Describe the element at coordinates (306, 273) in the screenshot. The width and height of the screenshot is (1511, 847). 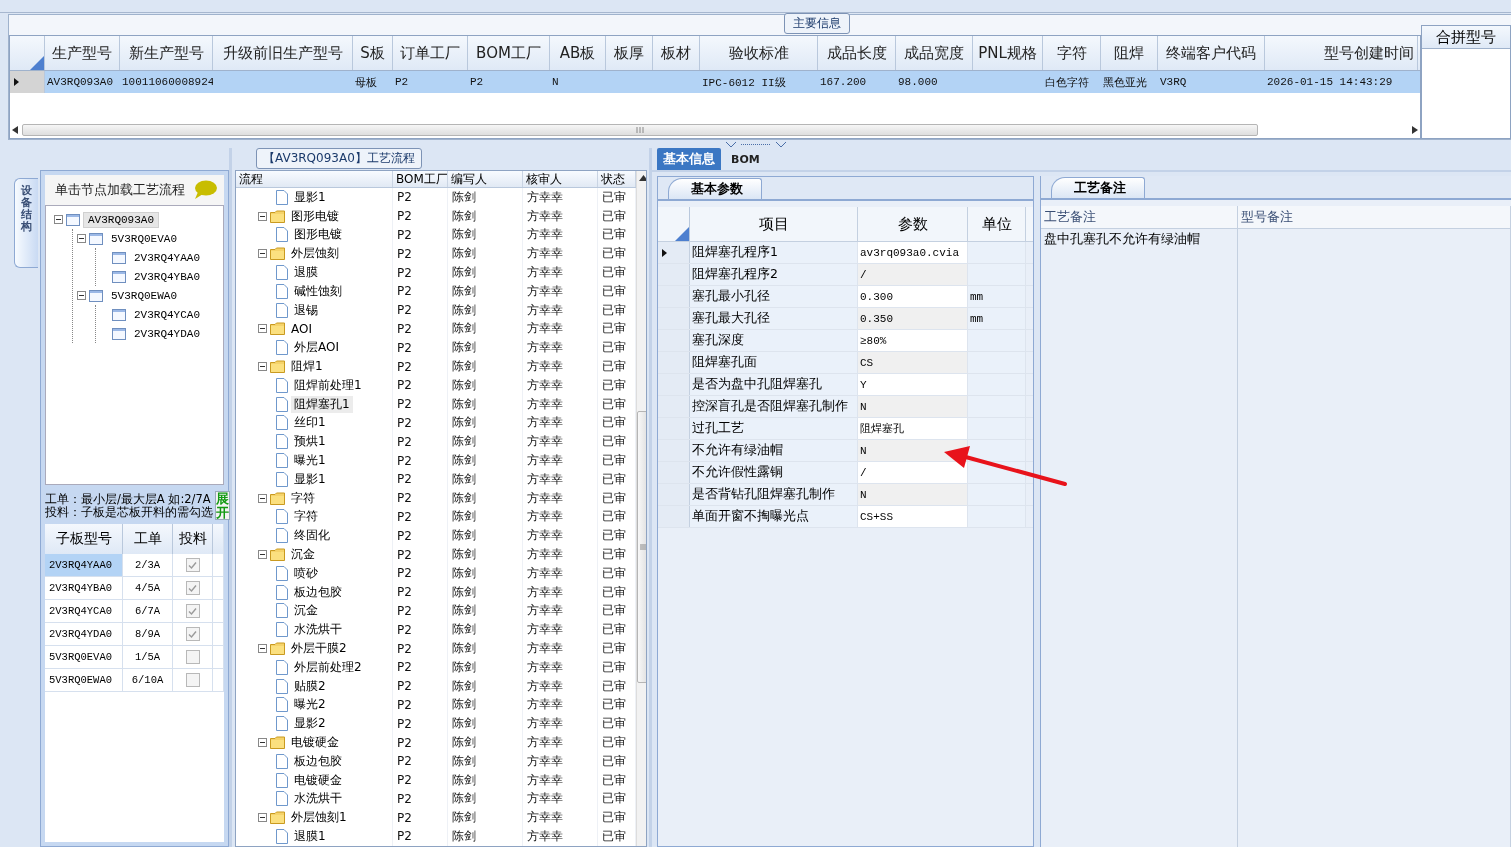
I see `tree-node: 退膜` at that location.